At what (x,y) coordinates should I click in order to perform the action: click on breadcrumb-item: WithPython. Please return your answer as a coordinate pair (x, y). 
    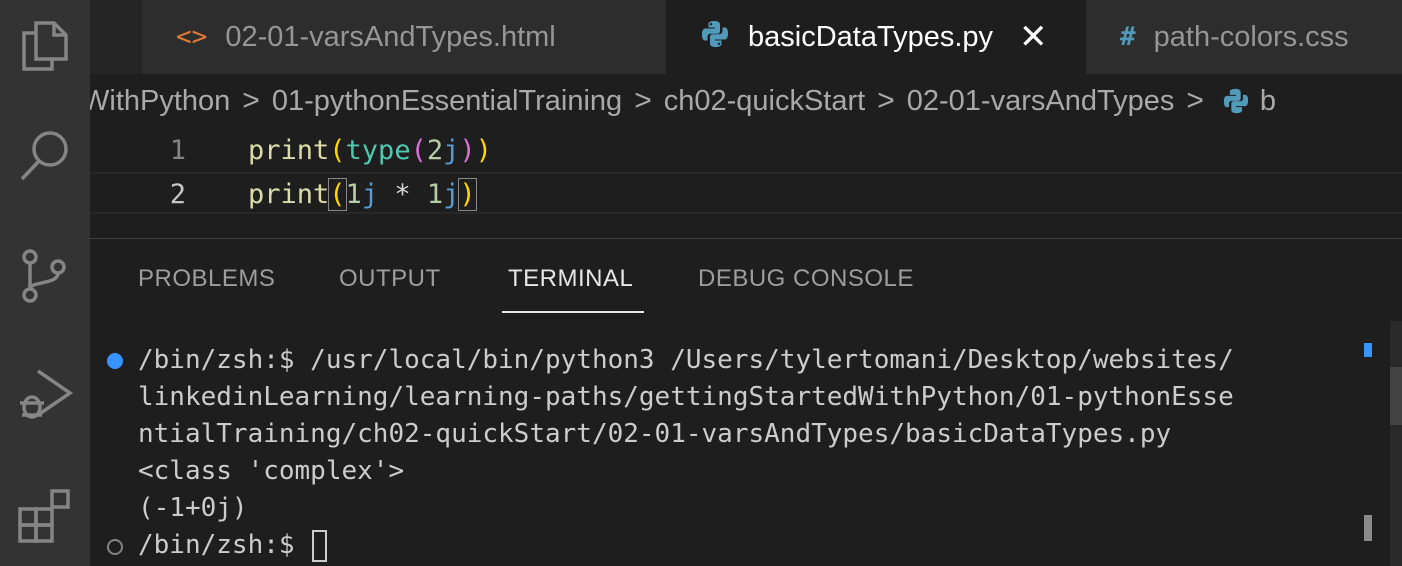
    Looking at the image, I should click on (160, 101).